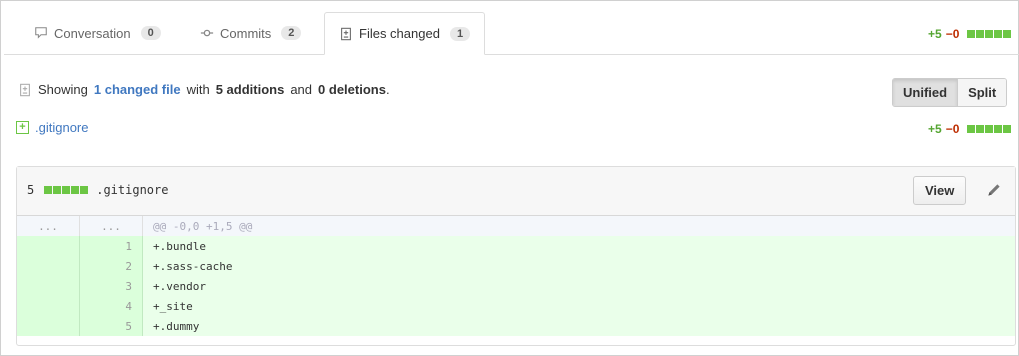 The image size is (1019, 356). I want to click on tab-label: Commits, so click(246, 33).